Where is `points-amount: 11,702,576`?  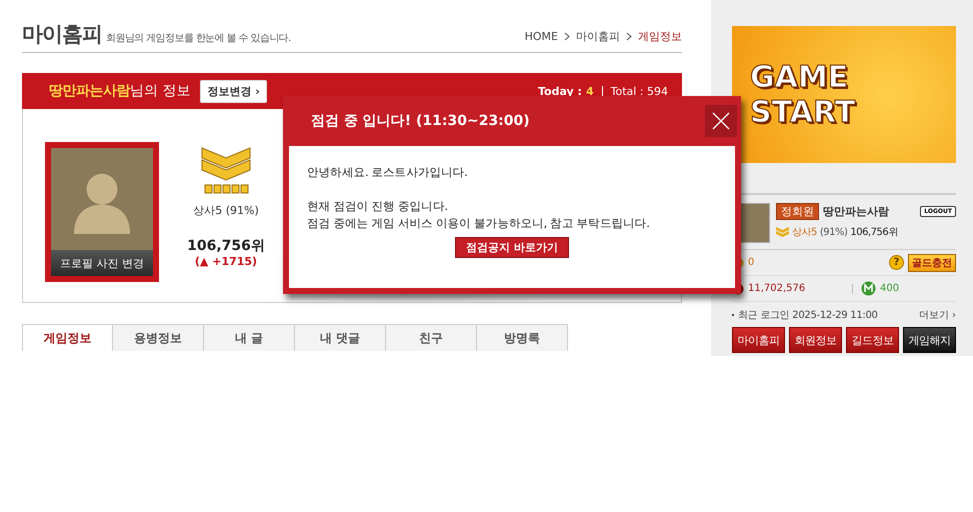 points-amount: 11,702,576 is located at coordinates (777, 288).